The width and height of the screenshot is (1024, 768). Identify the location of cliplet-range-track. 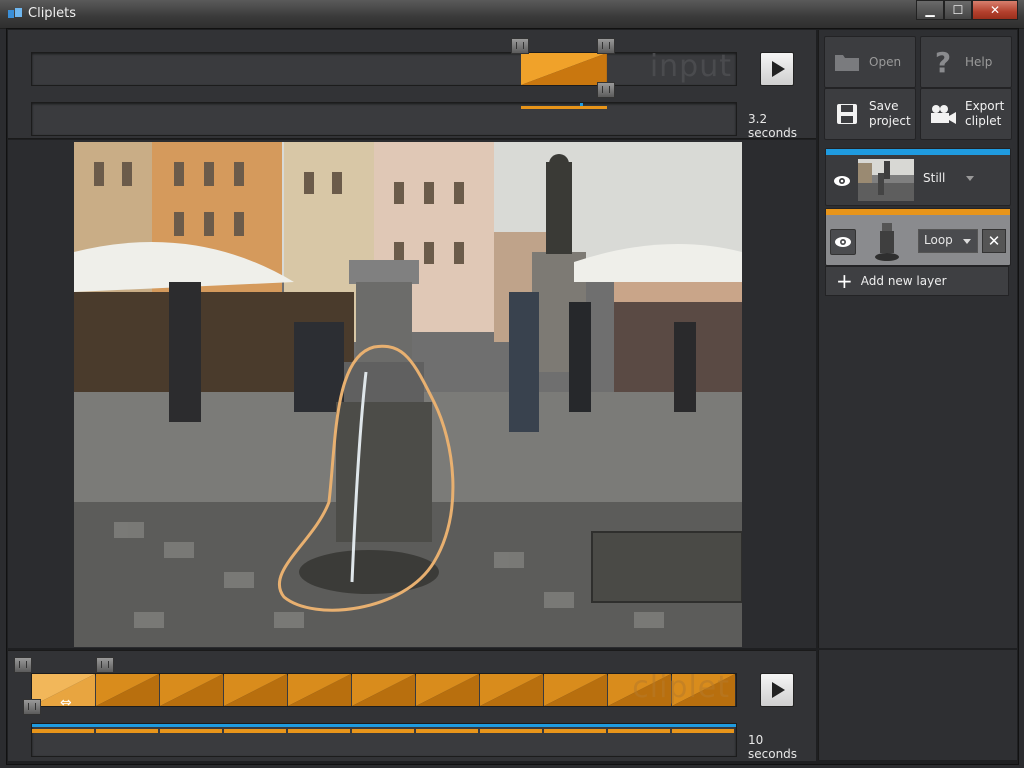
(384, 740).